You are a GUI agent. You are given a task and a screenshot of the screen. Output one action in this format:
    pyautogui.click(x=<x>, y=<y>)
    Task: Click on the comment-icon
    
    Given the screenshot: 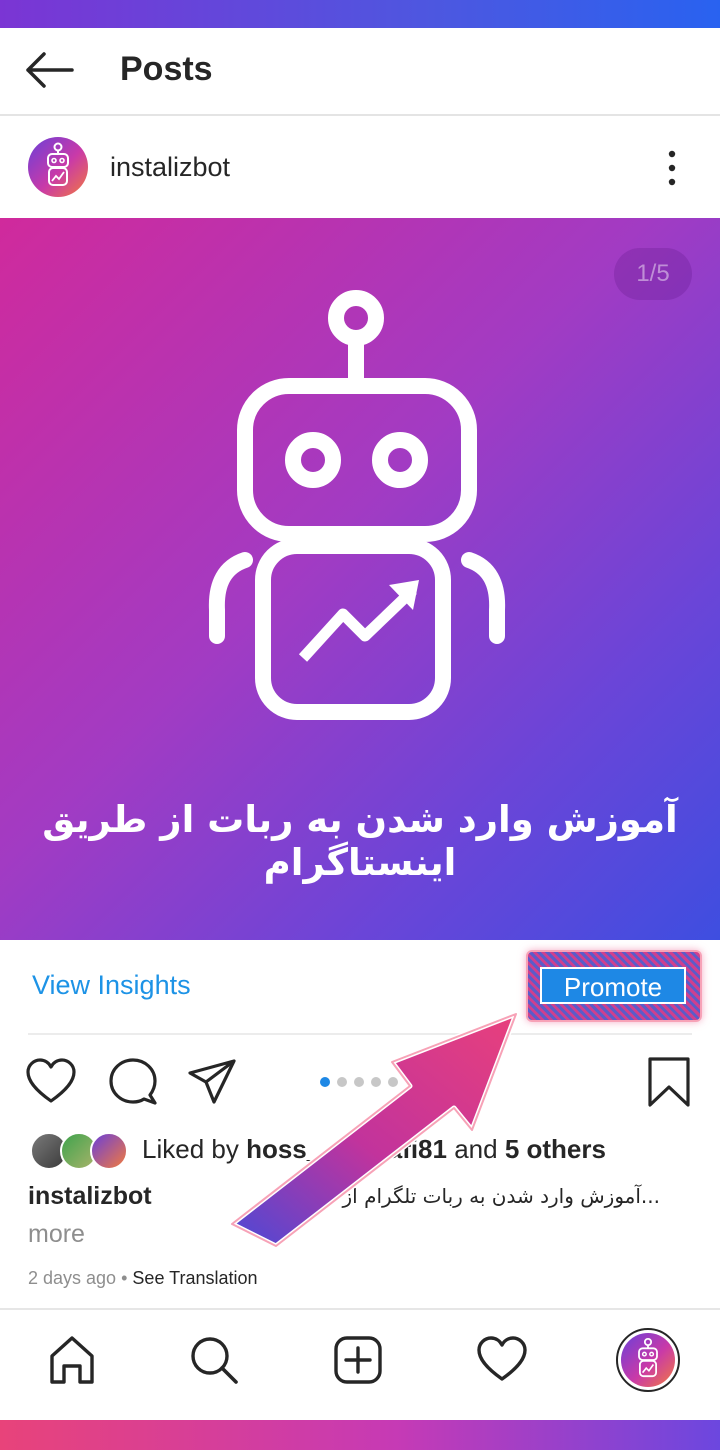 What is the action you would take?
    pyautogui.click(x=133, y=1082)
    